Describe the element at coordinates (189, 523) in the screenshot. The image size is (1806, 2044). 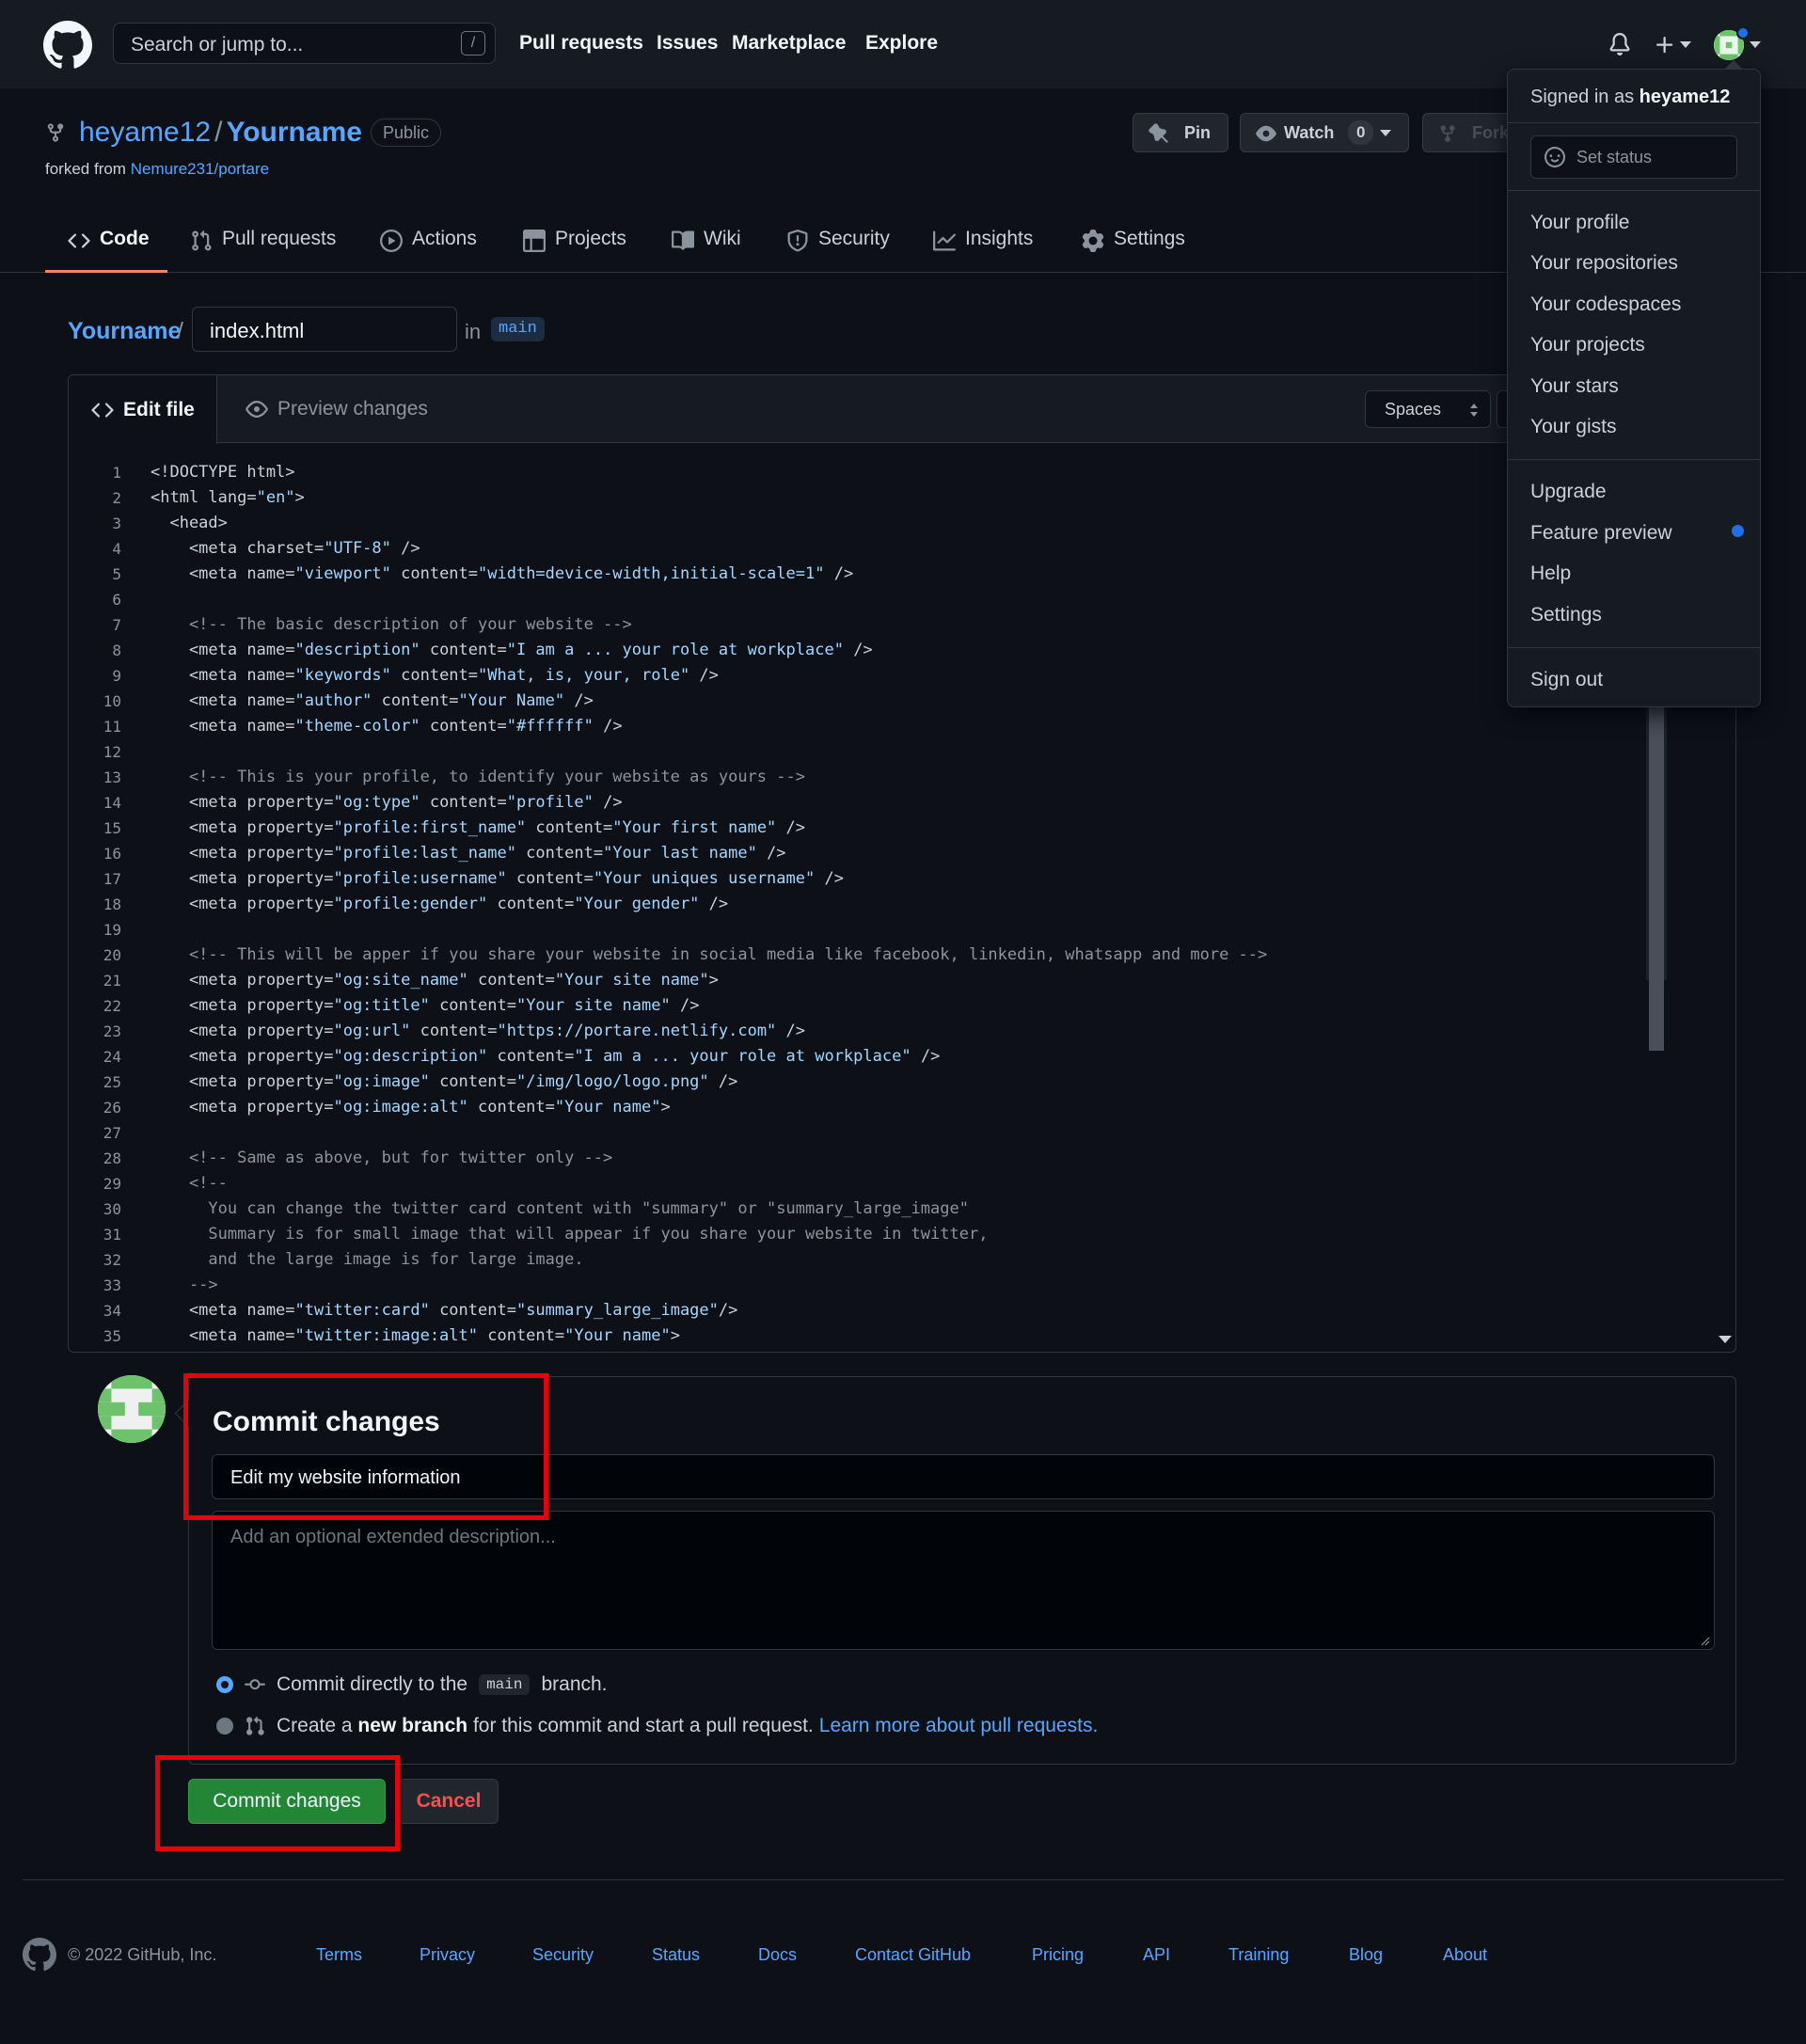
I see `line-content: <head>` at that location.